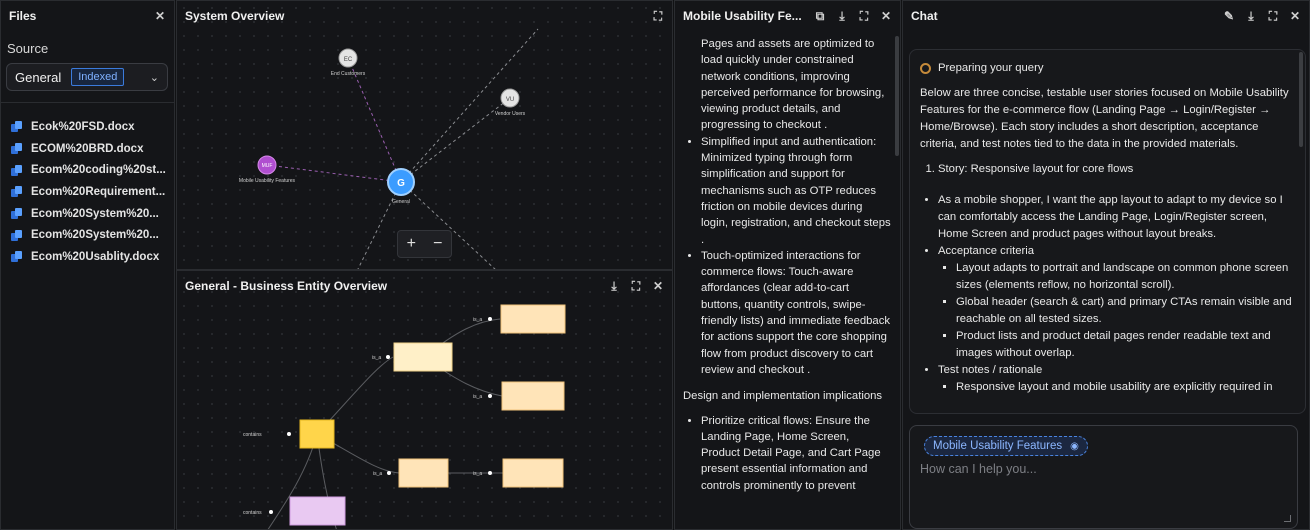 The image size is (1310, 530). I want to click on file-name: Ecok%20FSD.docx, so click(83, 126).